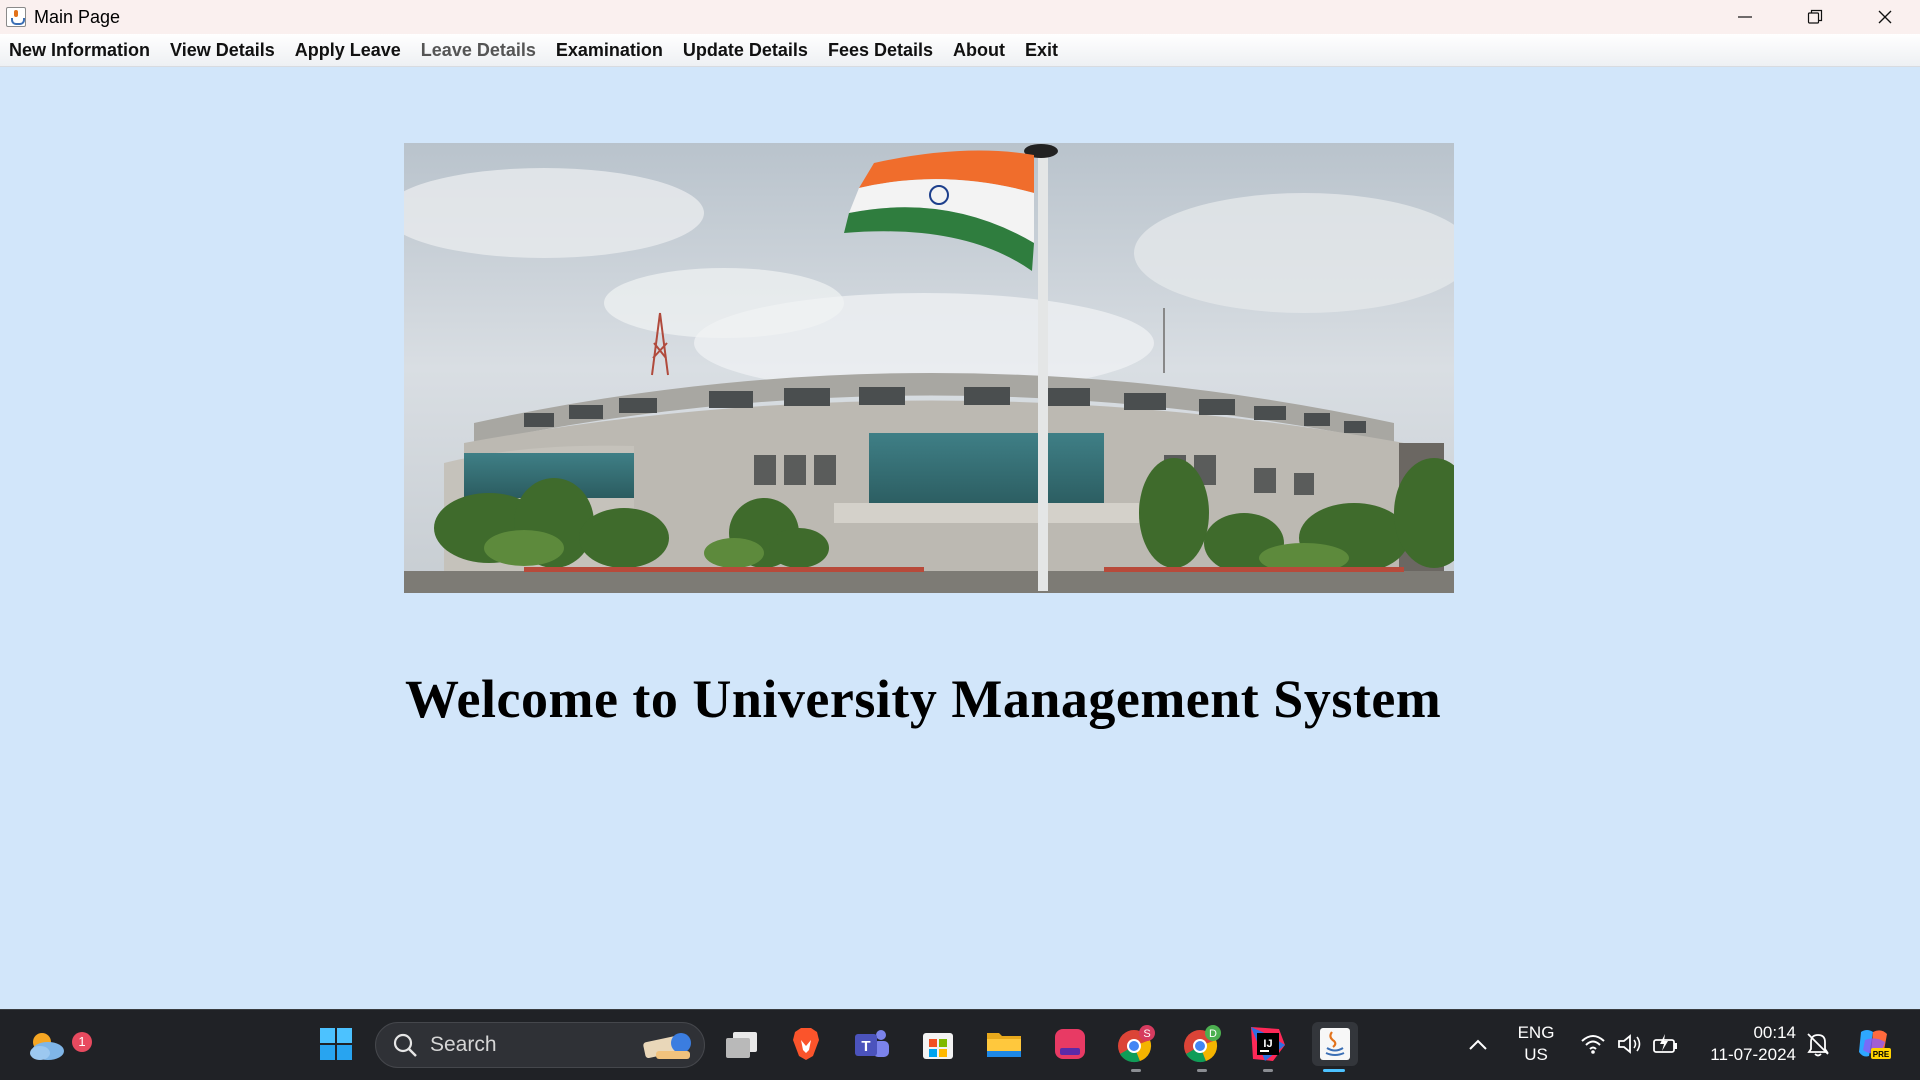 The height and width of the screenshot is (1080, 1920). I want to click on show-hidden-icons-button, so click(1478, 1044).